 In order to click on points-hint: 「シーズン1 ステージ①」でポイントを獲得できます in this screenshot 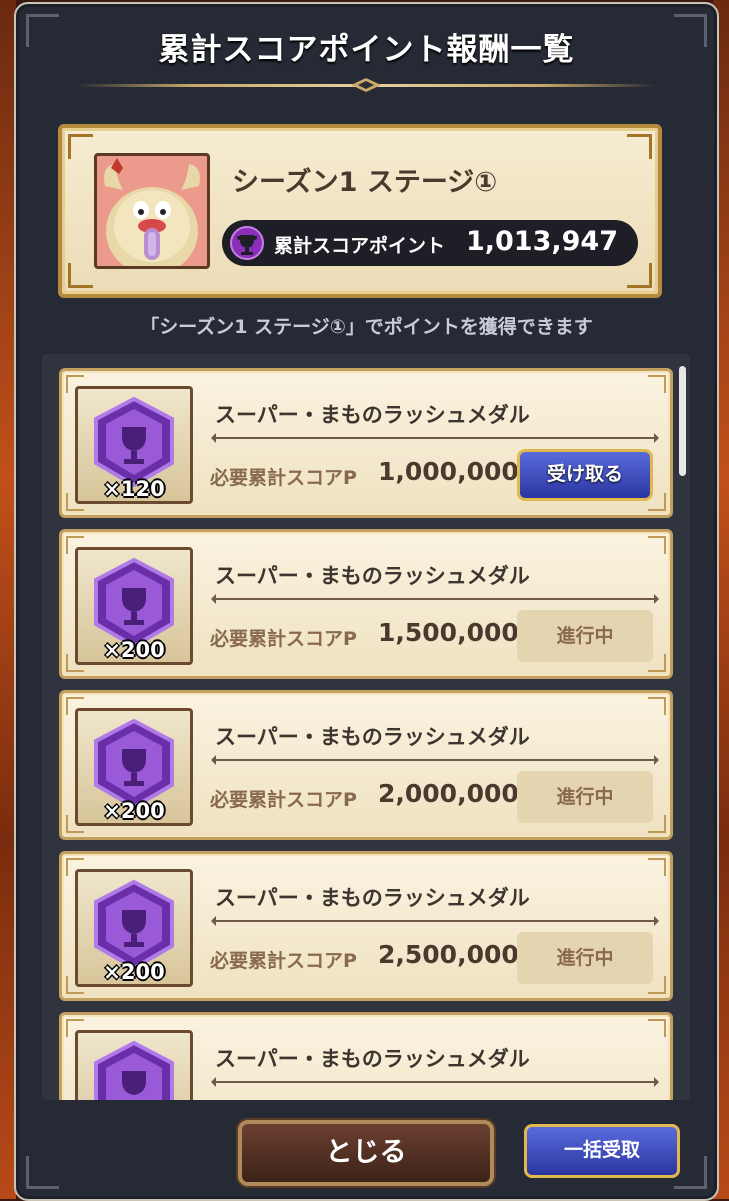, I will do `click(366, 327)`.